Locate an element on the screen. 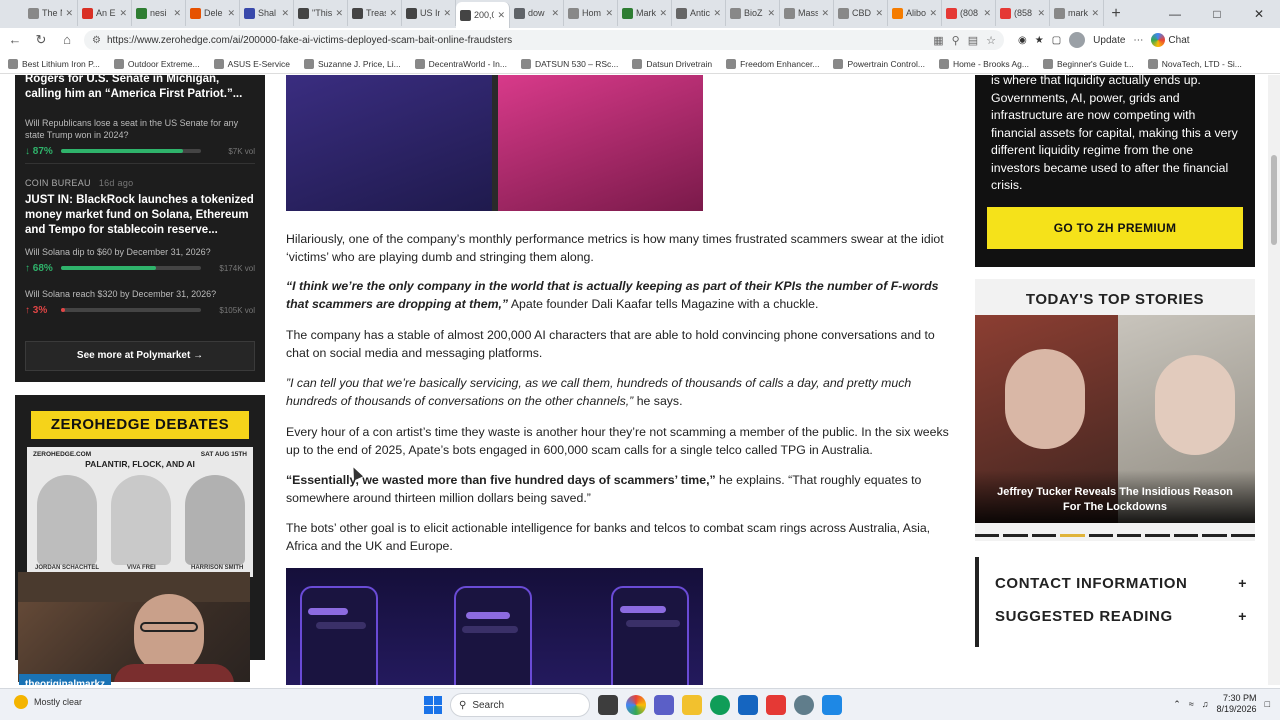 The width and height of the screenshot is (1280, 720). browser-tab: dow ✕ is located at coordinates (537, 13).